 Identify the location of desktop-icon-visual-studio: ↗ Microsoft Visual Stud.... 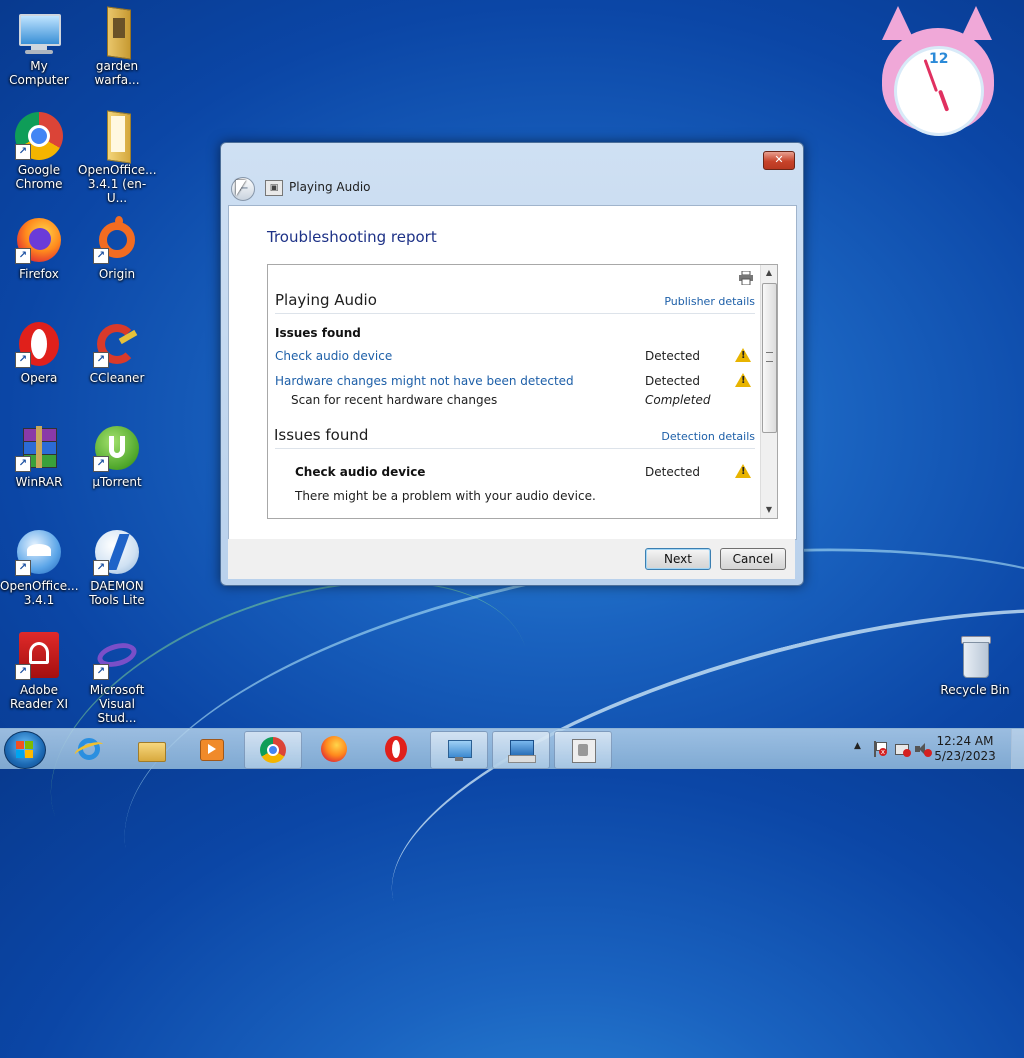
(117, 678).